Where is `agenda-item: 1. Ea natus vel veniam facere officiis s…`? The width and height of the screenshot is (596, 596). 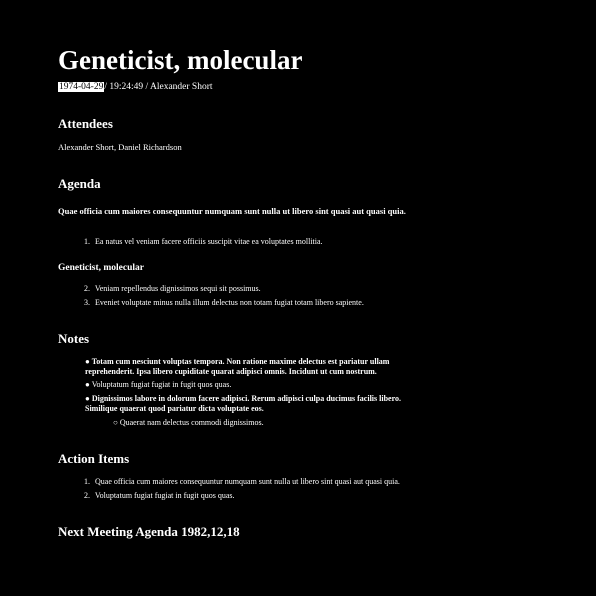
agenda-item: 1. Ea natus vel veniam facere officiis s… is located at coordinates (203, 242).